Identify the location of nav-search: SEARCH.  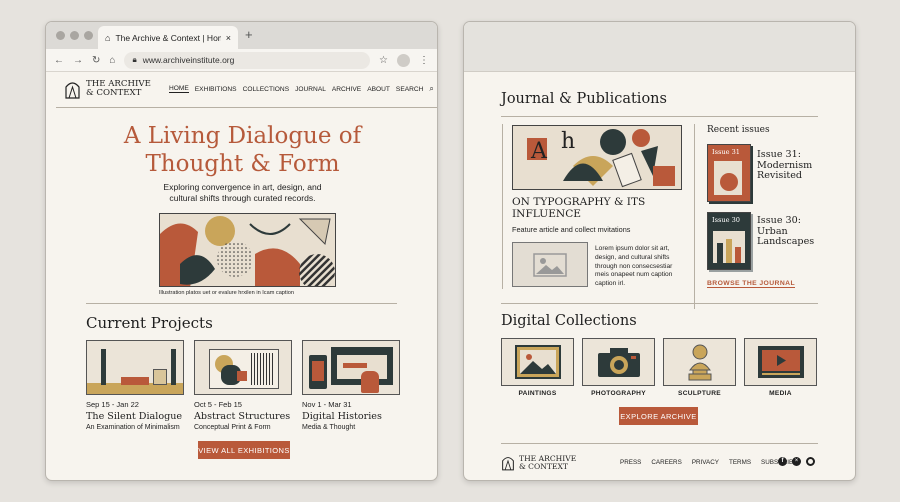
(409, 89).